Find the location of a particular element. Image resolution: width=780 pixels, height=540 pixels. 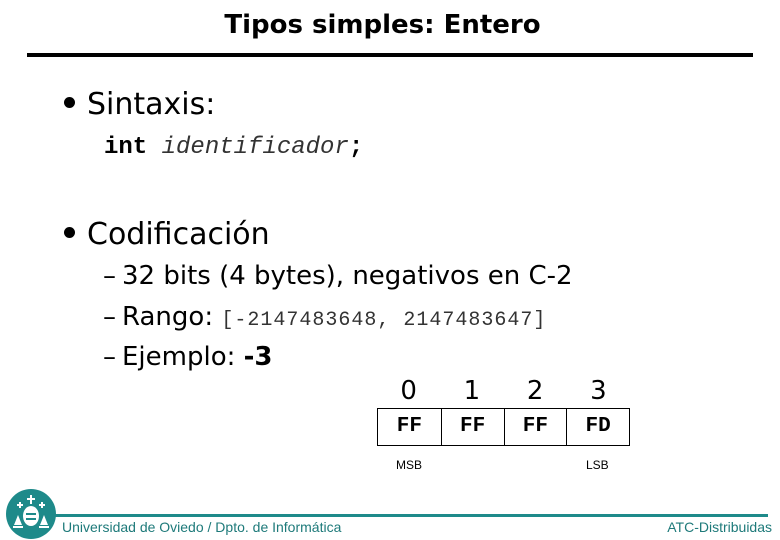

example-value: -3 is located at coordinates (258, 357).